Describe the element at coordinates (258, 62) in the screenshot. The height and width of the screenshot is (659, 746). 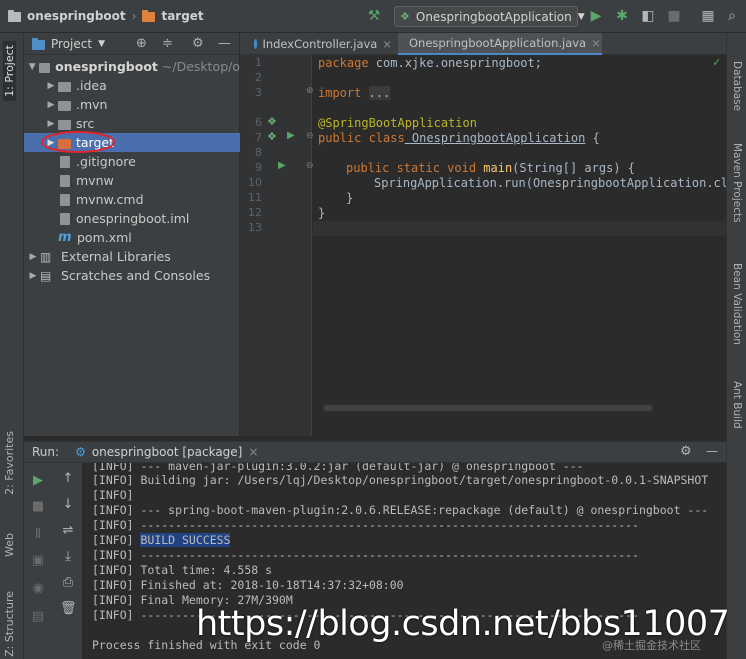
I see `line-number: 1` at that location.